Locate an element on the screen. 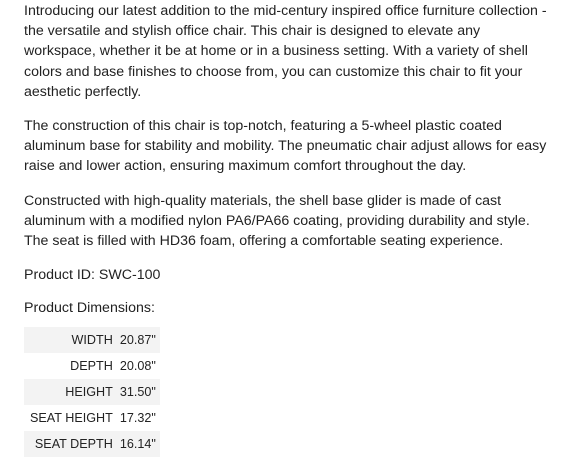 This screenshot has height=466, width=576. dimension-row-seat-depth: SEAT DEPTH 16.14" is located at coordinates (92, 443).